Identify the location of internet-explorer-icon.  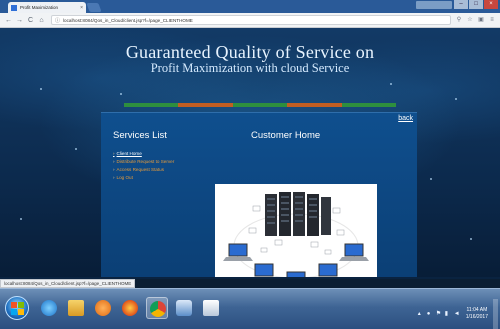
(49, 308).